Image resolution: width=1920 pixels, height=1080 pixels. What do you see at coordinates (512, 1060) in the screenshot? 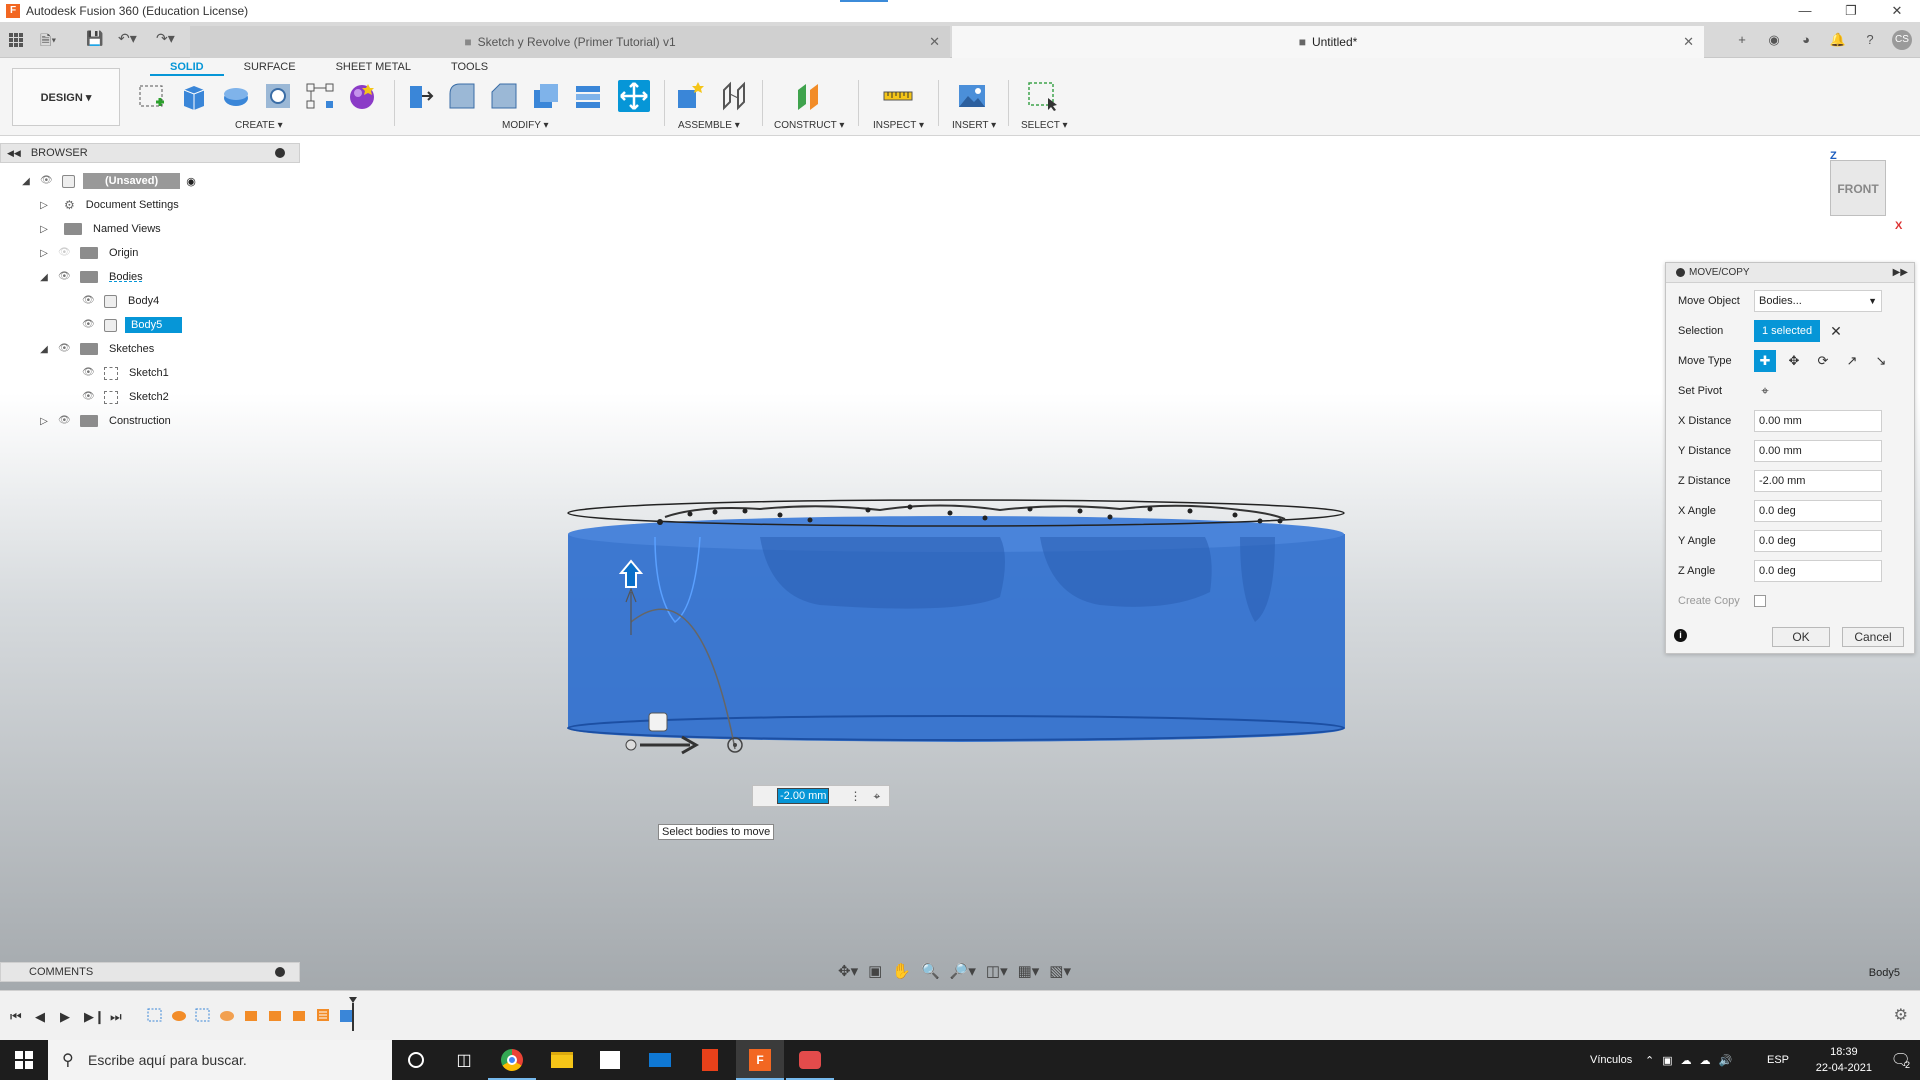
I see `taskbar-chrome` at bounding box center [512, 1060].